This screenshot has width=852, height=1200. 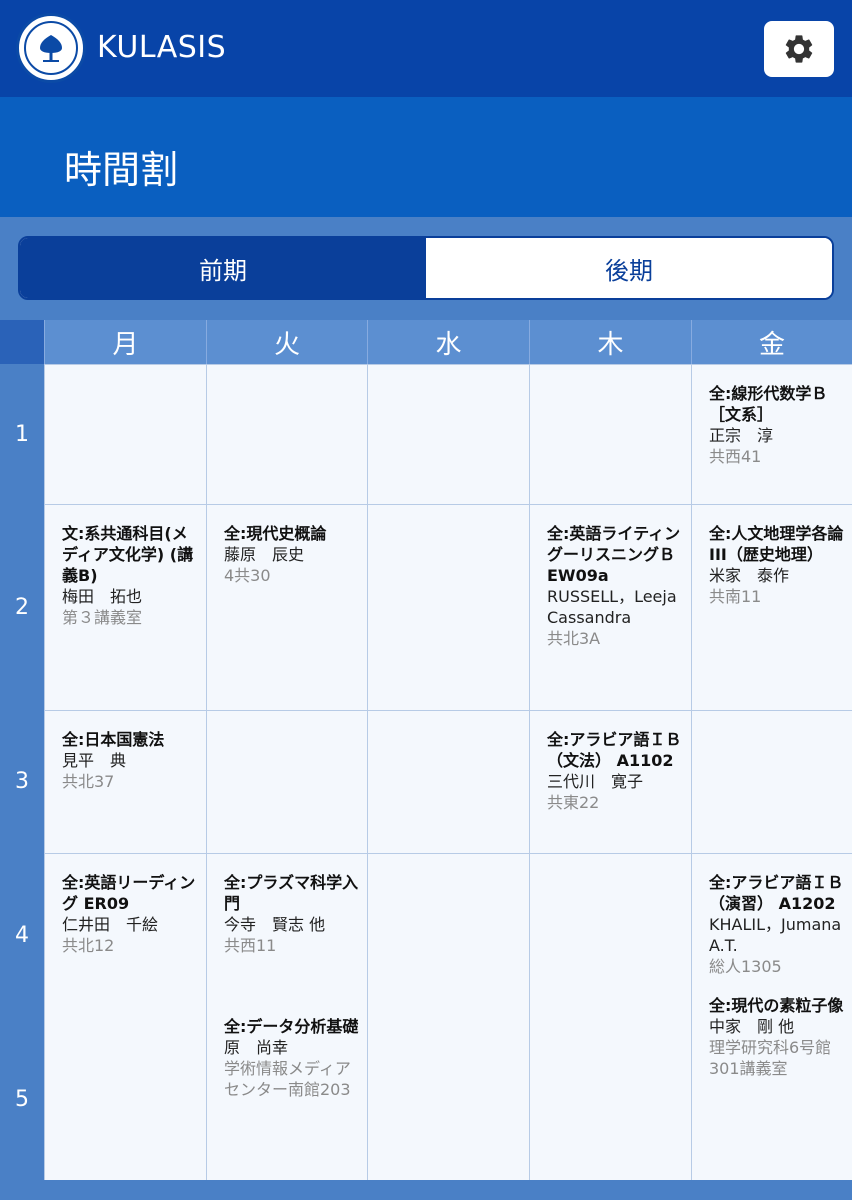 What do you see at coordinates (110, 924) in the screenshot?
I see `course-teacher: 仁井田 千絵` at bounding box center [110, 924].